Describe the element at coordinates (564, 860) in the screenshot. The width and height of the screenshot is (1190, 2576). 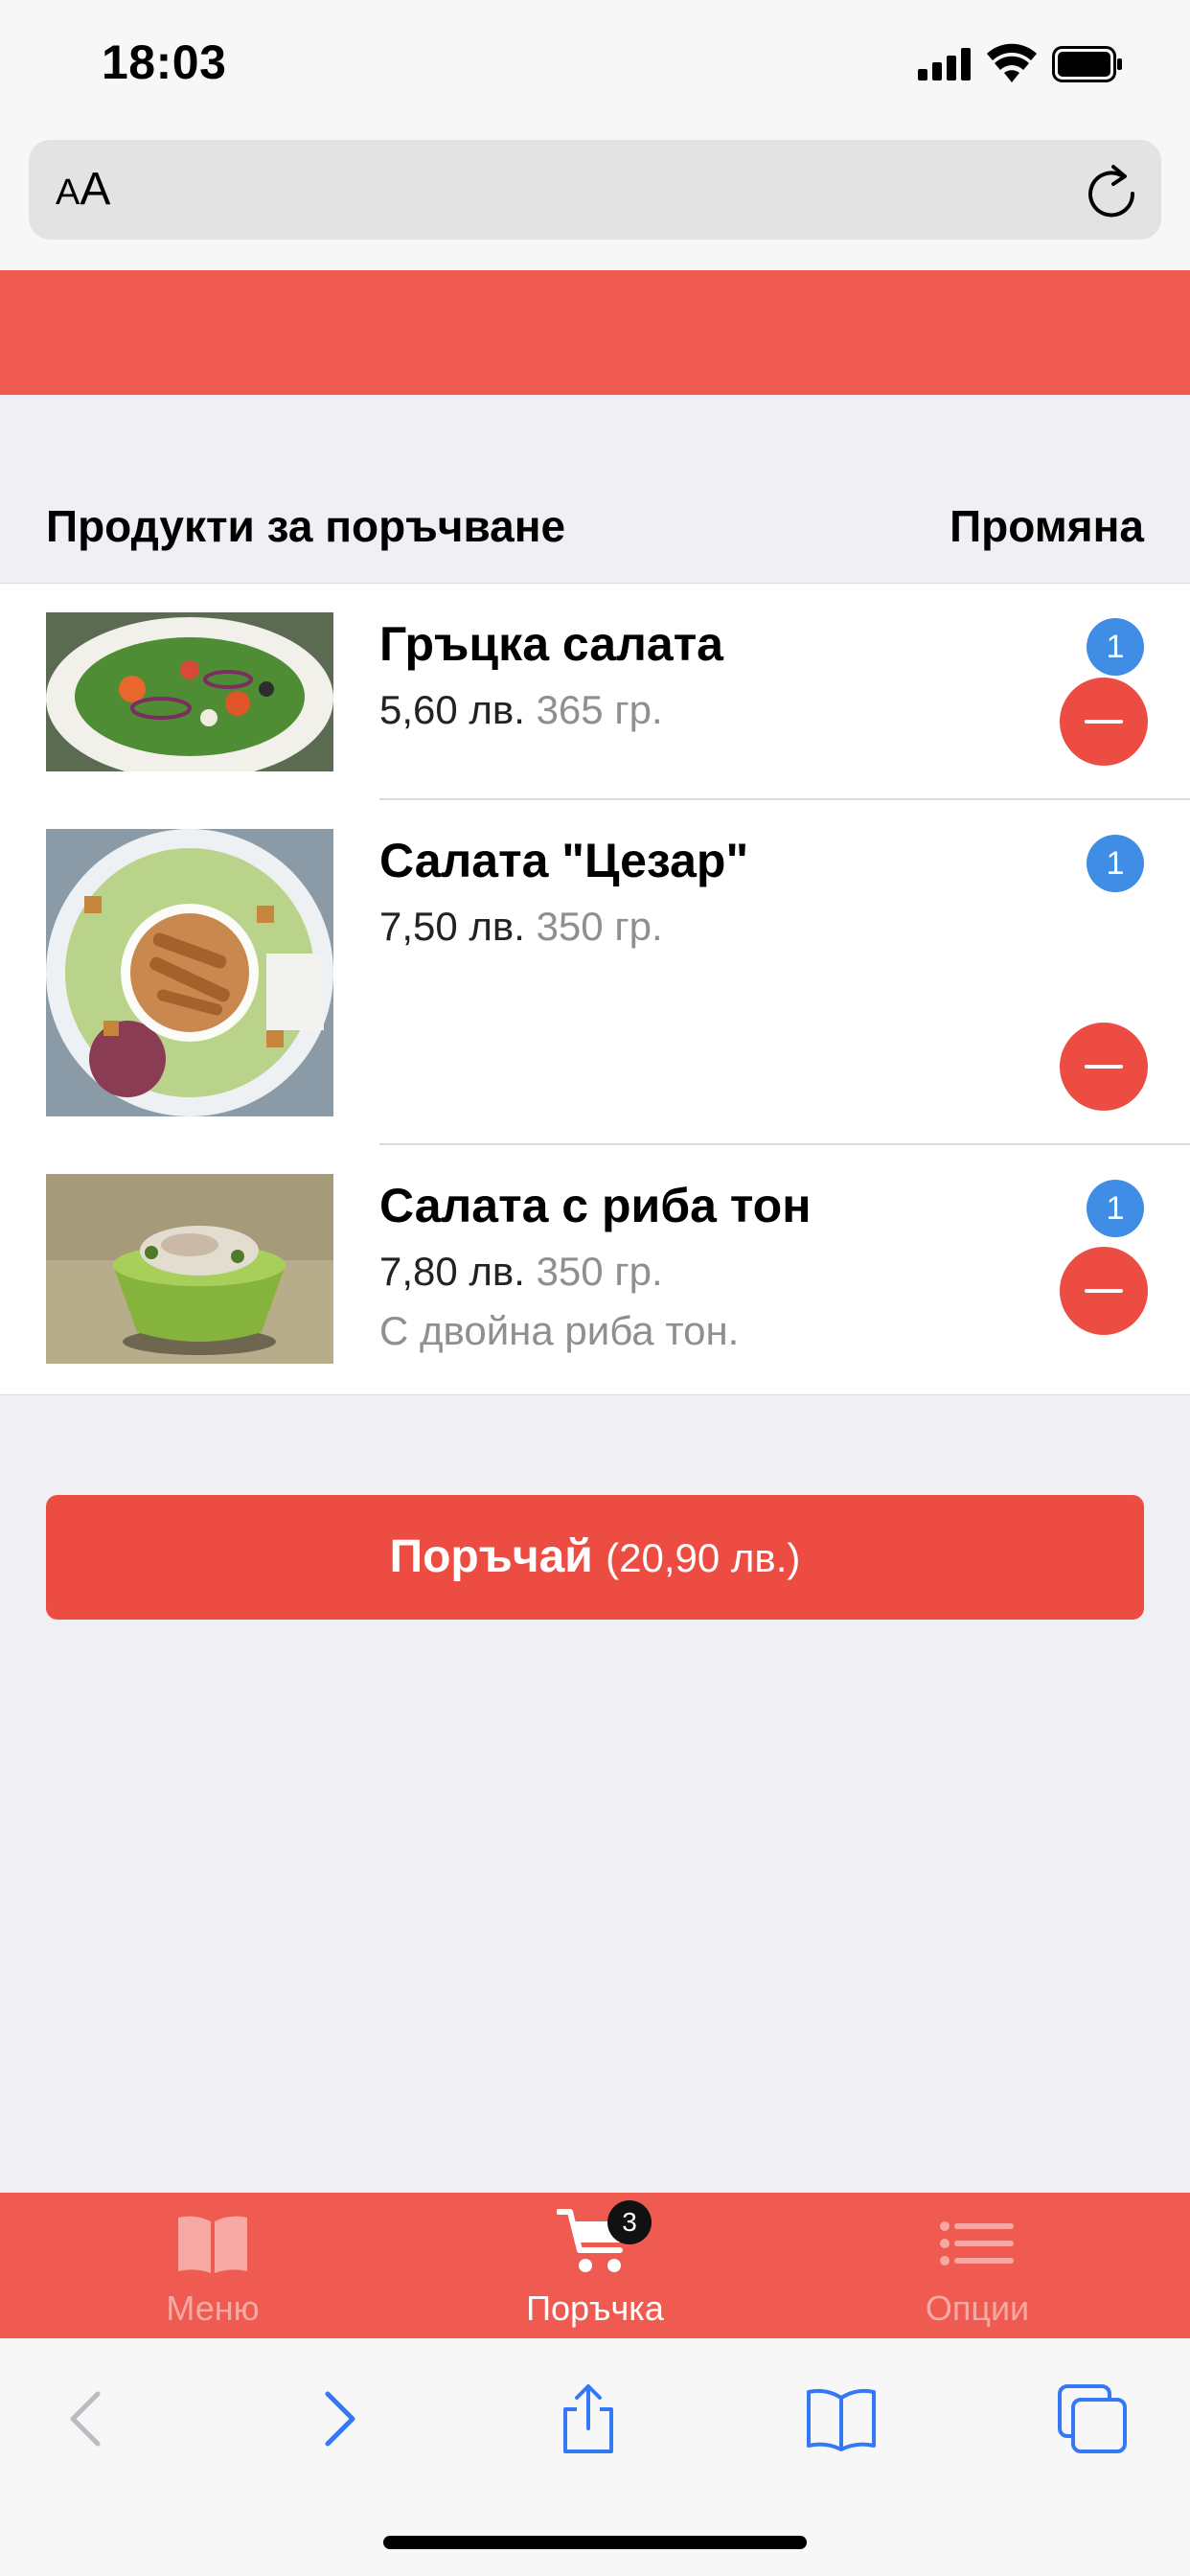
I see `item-name: Салата "Цезар"` at that location.